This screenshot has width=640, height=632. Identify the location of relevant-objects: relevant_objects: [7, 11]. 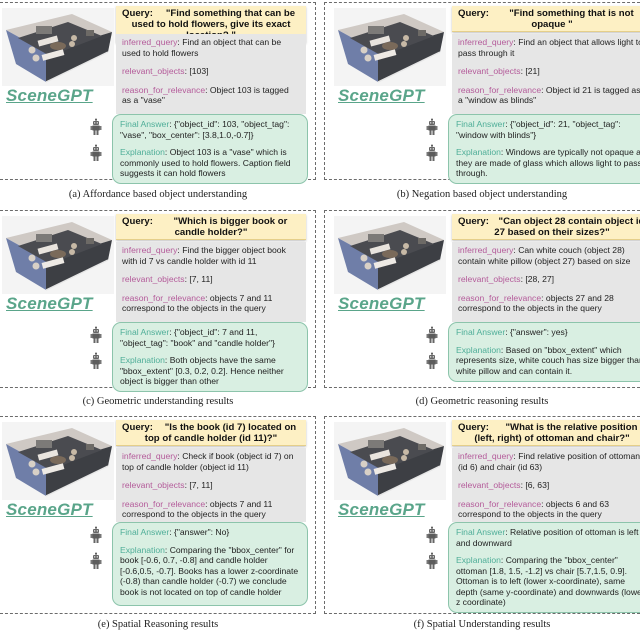
(211, 279).